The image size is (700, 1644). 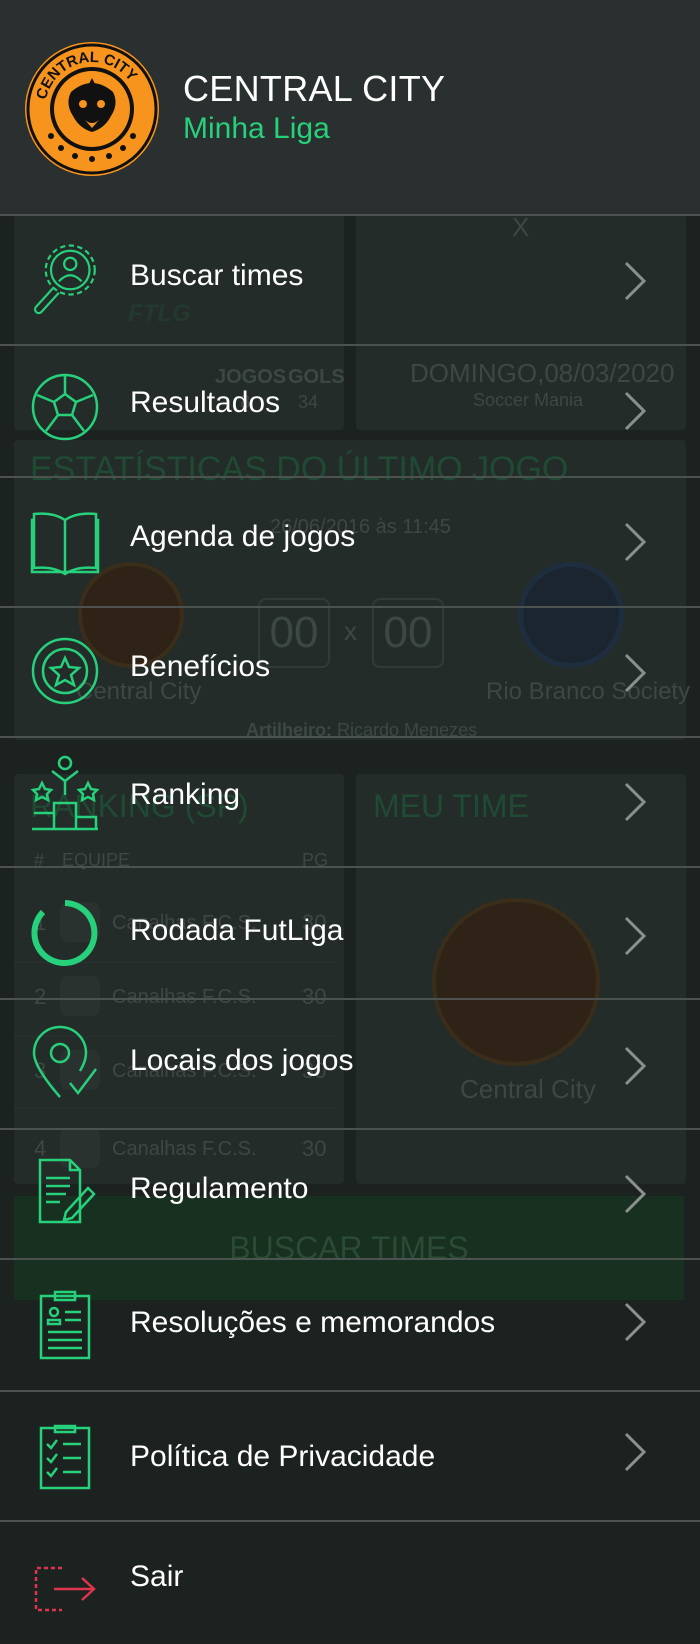 I want to click on menu-item-regulamento: Regulamento, so click(x=350, y=1194).